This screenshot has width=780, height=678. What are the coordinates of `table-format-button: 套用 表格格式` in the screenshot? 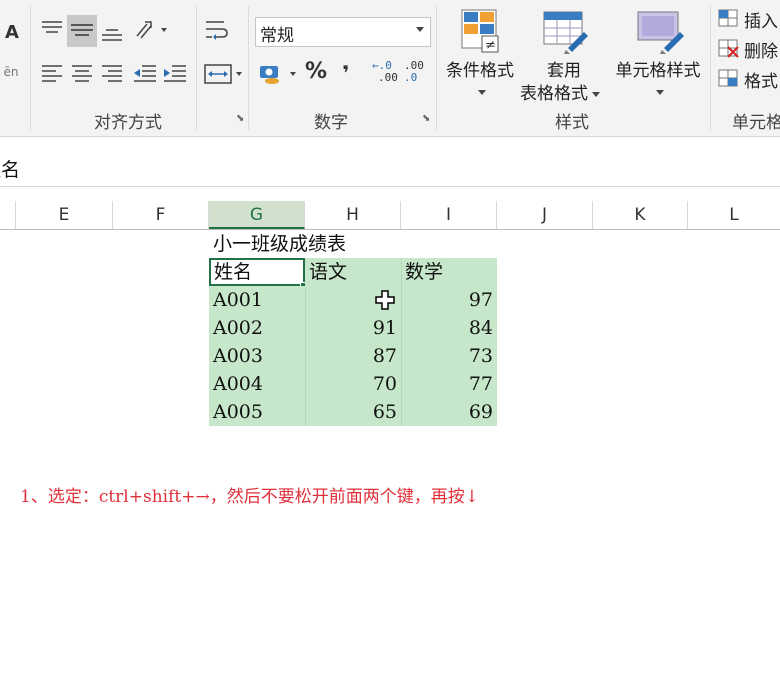 It's located at (565, 55).